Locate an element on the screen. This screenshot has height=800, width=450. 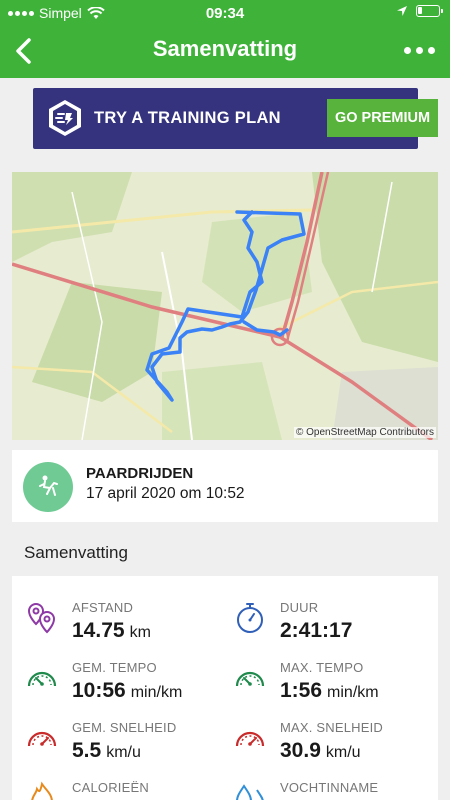
stat-unit: km is located at coordinates (140, 632).